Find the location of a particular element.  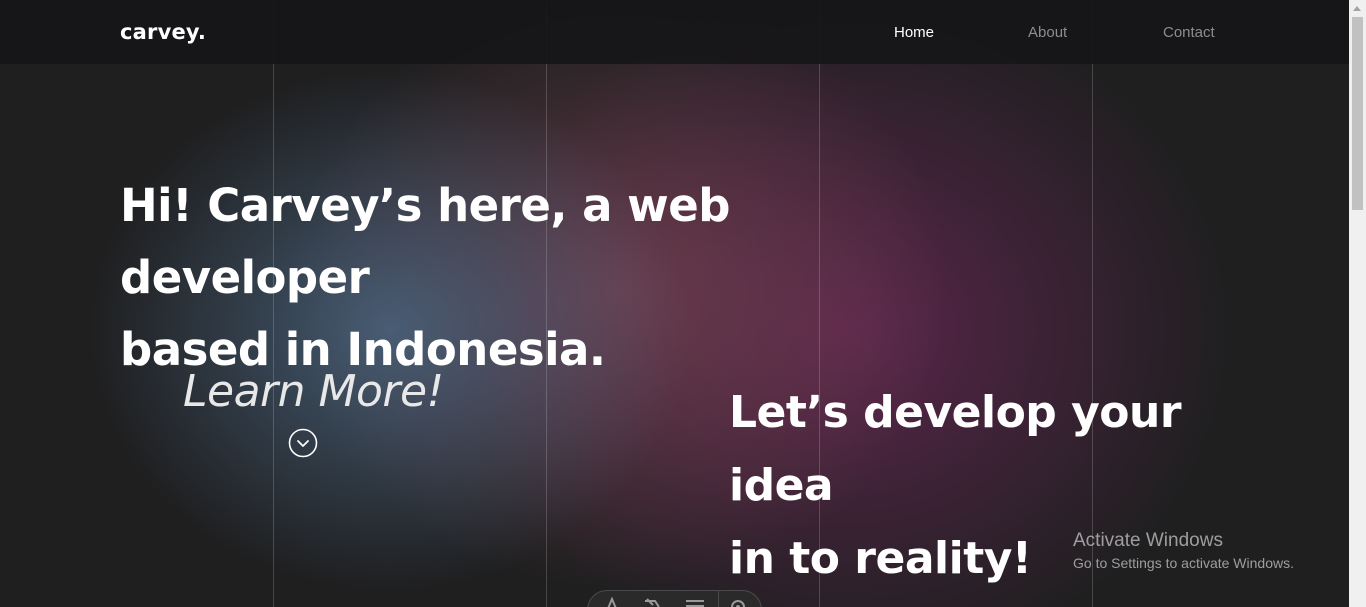

scrollbar-thumb is located at coordinates (1357, 113).